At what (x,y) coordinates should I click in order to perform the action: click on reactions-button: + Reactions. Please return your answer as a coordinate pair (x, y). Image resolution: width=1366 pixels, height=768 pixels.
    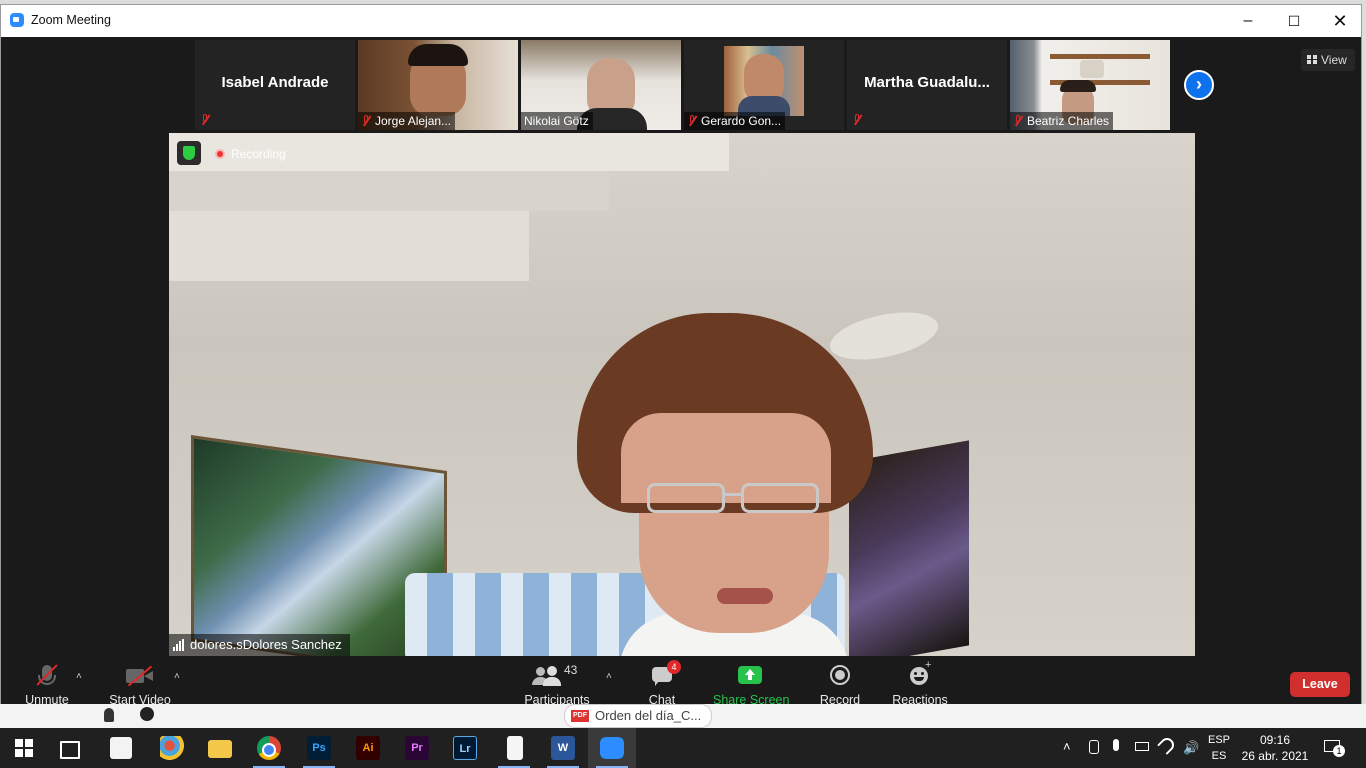
    Looking at the image, I should click on (920, 683).